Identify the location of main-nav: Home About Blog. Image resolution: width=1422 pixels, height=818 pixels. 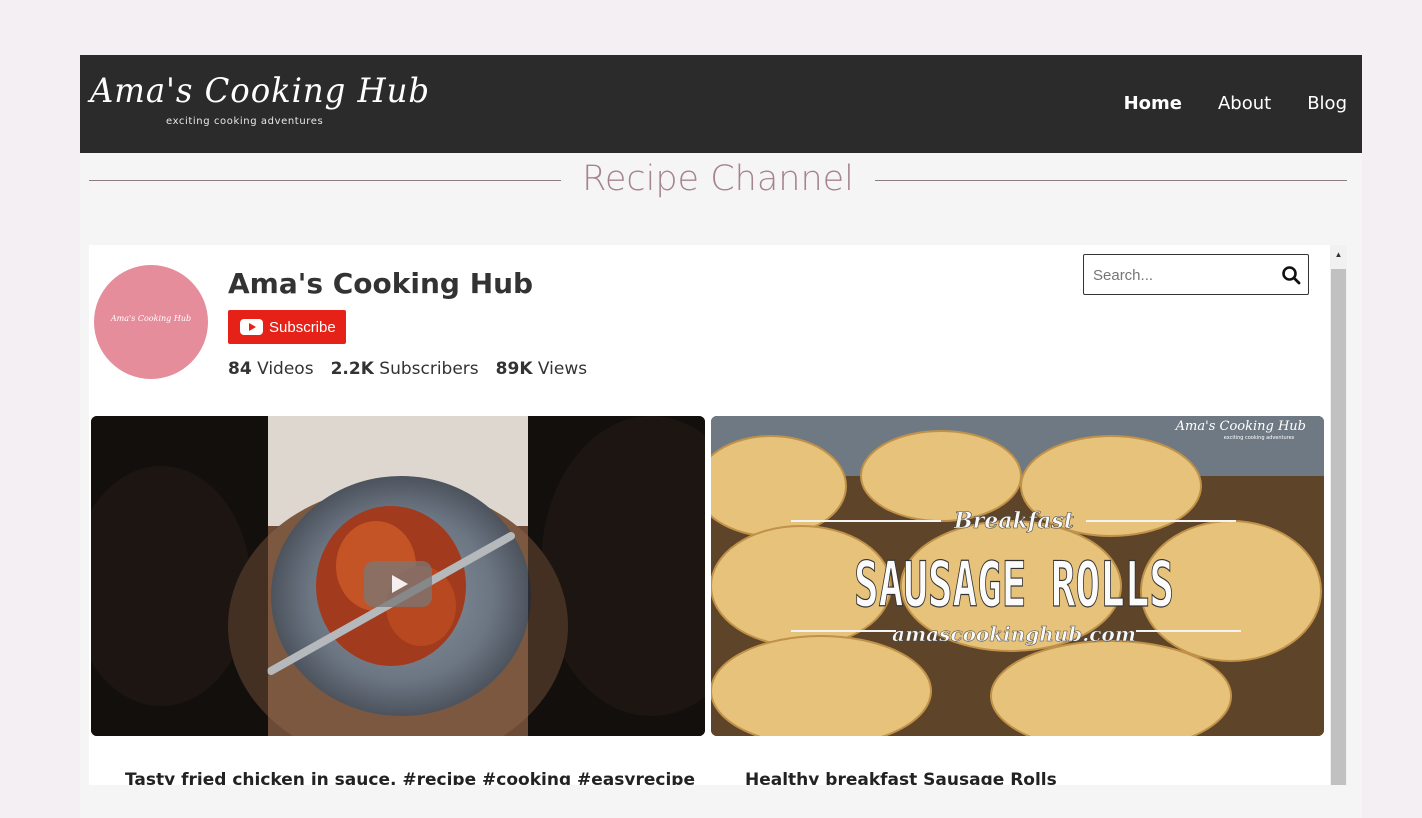
(1235, 103).